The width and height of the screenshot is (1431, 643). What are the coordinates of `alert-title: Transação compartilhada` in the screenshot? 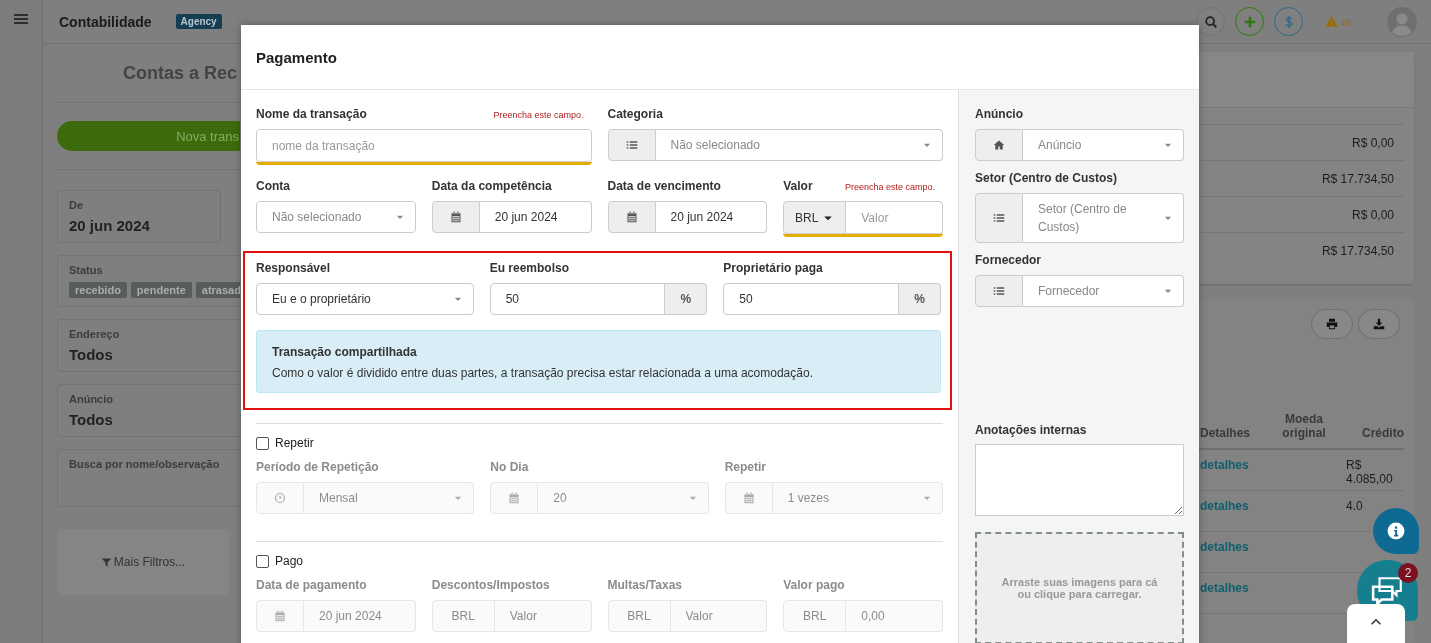 It's located at (345, 352).